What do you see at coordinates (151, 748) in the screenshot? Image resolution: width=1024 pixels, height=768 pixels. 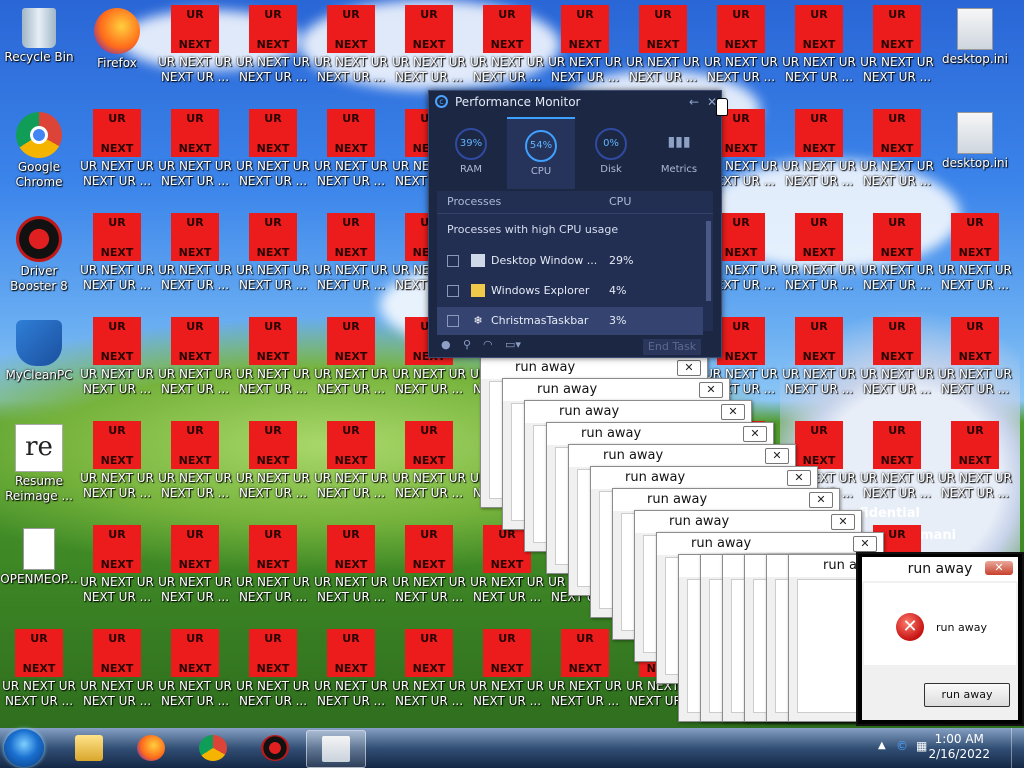 I see `taskbar-firefox` at bounding box center [151, 748].